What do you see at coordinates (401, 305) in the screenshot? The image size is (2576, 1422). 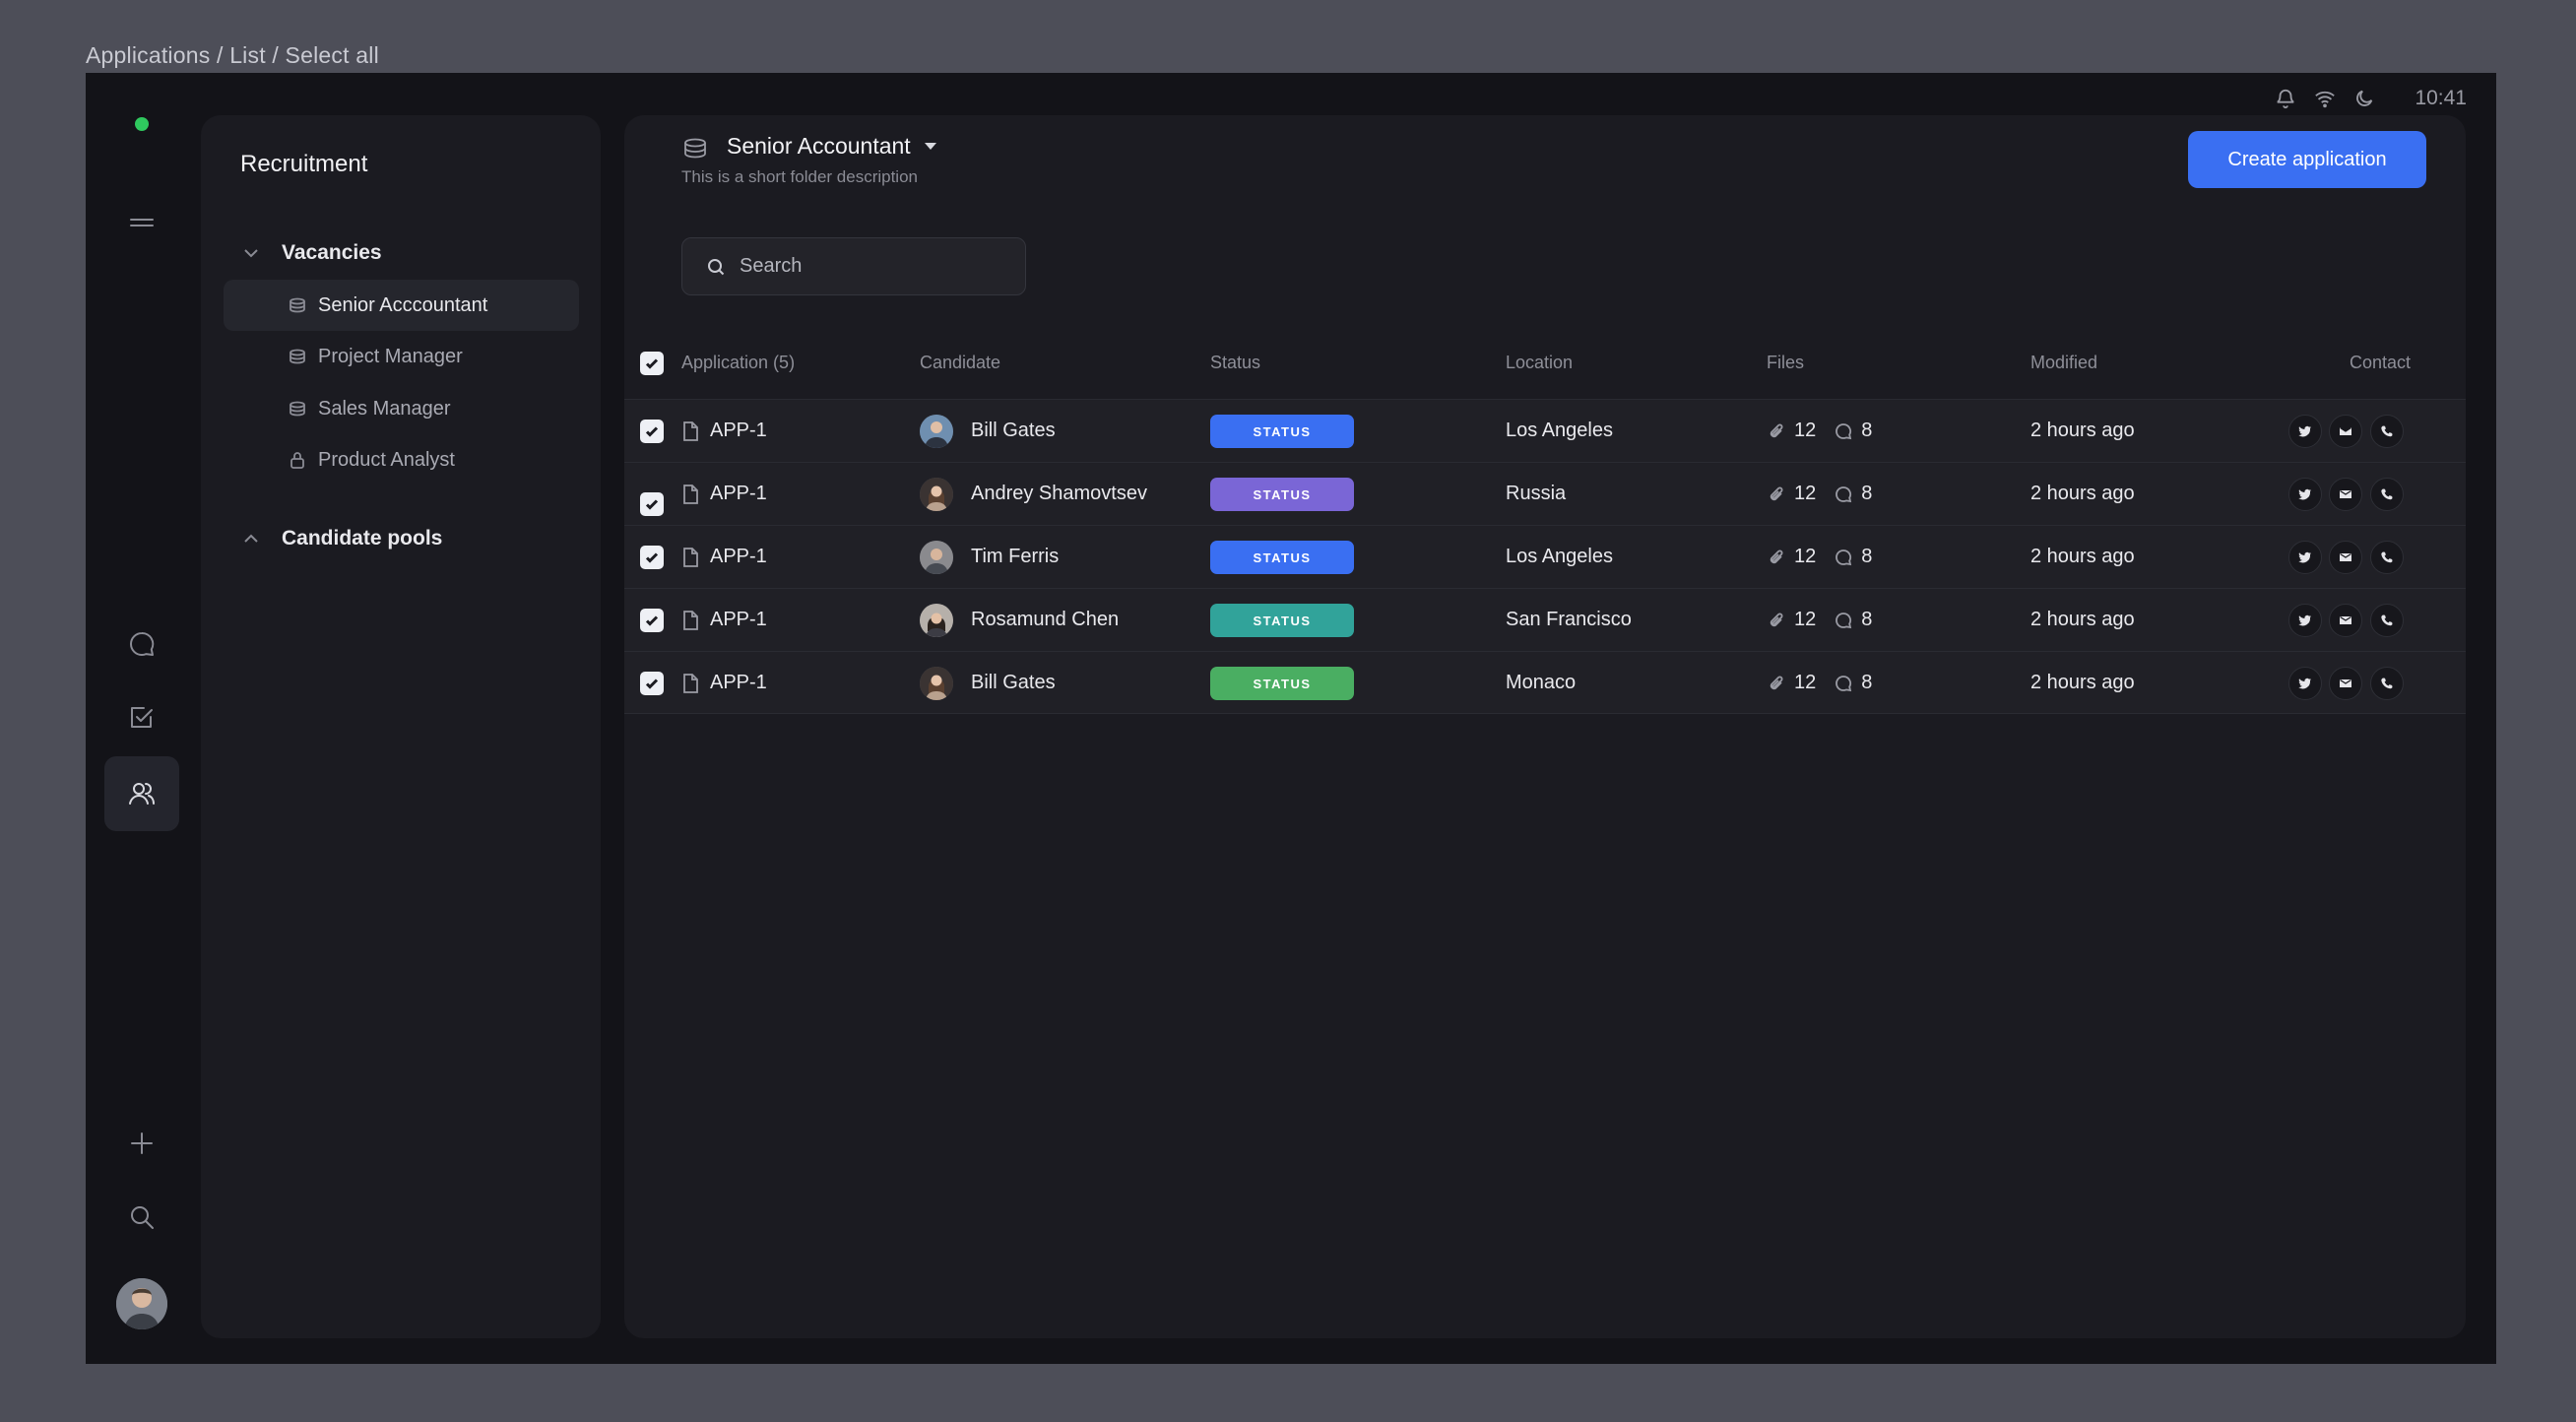 I see `sidebar-item-senior-accountant: Senior Acccountant` at bounding box center [401, 305].